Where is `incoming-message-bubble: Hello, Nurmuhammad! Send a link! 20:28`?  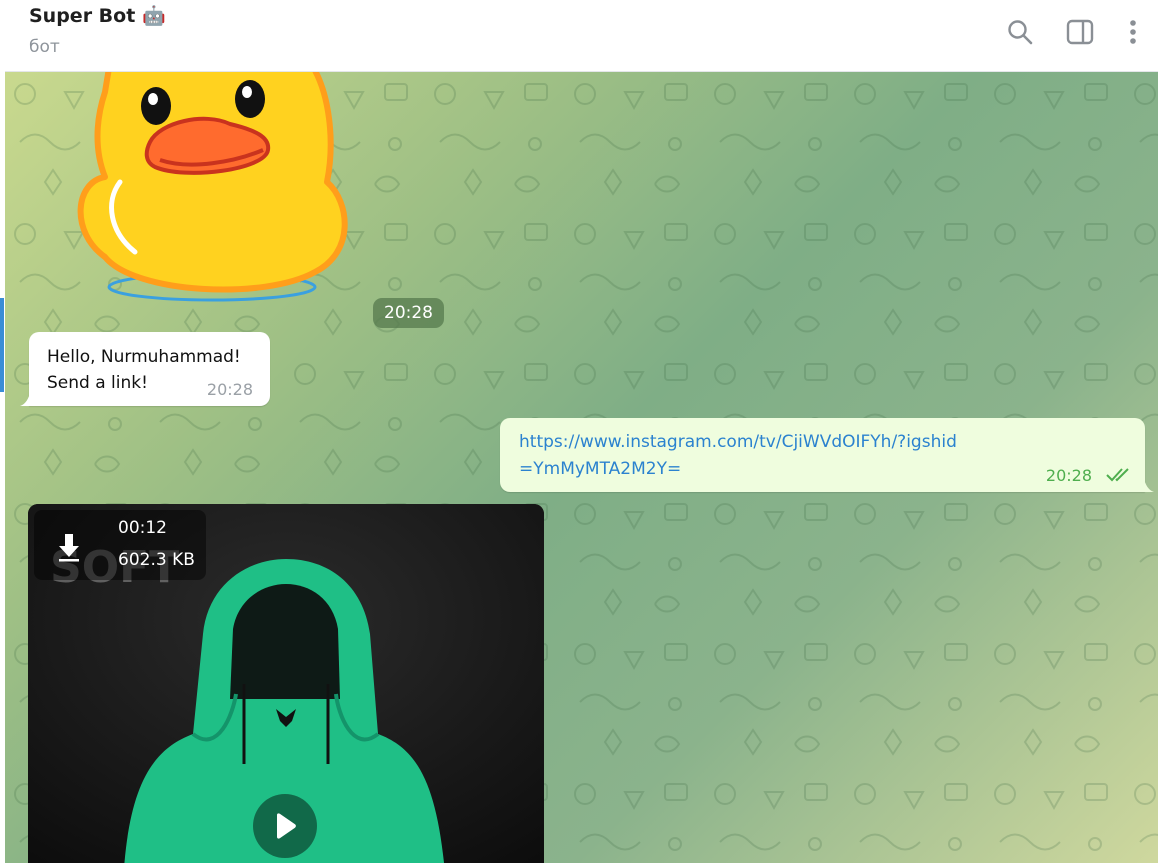 incoming-message-bubble: Hello, Nurmuhammad! Send a link! 20:28 is located at coordinates (145, 369).